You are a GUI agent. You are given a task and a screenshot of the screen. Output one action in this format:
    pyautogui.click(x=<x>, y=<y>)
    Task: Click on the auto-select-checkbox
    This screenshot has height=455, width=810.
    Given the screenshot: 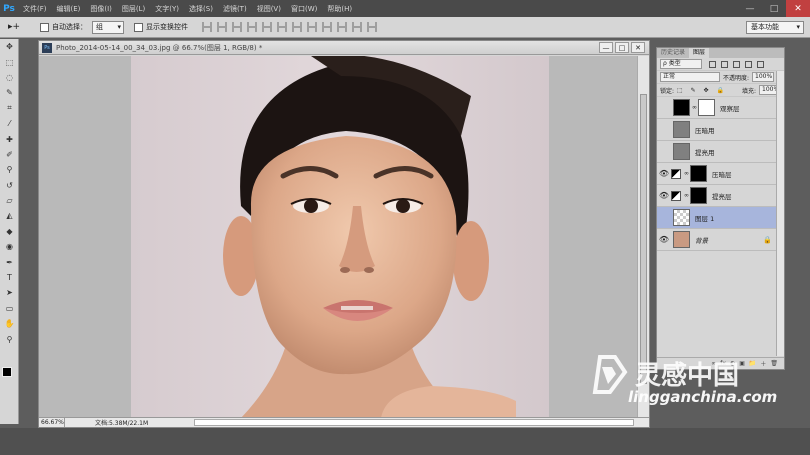 What is the action you would take?
    pyautogui.click(x=44, y=27)
    